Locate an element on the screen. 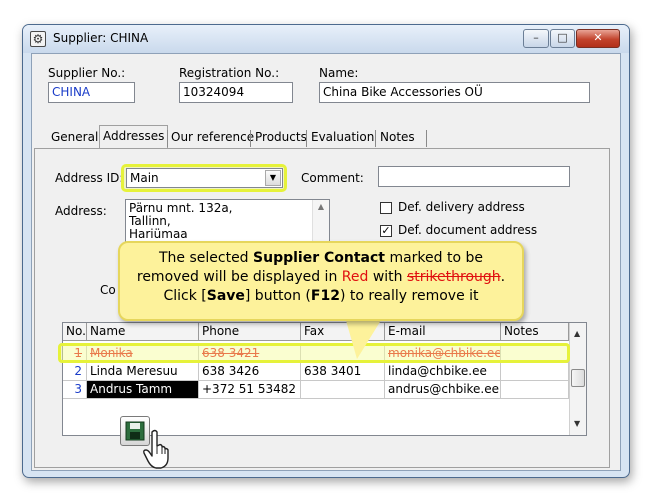 The image size is (652, 500). def-document-checkbox: ✓ is located at coordinates (386, 231).